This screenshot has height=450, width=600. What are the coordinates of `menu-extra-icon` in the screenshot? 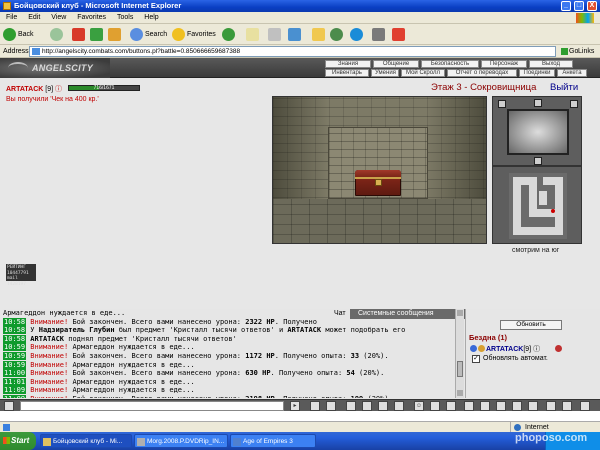 It's located at (585, 406).